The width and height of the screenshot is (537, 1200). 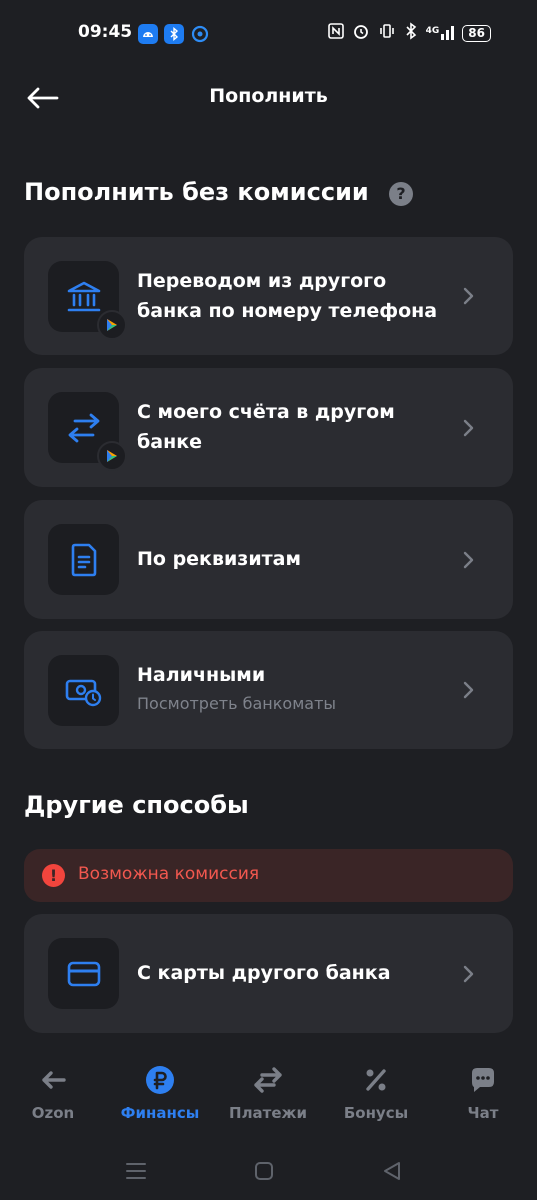 I want to click on system-nav-bar, so click(x=268, y=1171).